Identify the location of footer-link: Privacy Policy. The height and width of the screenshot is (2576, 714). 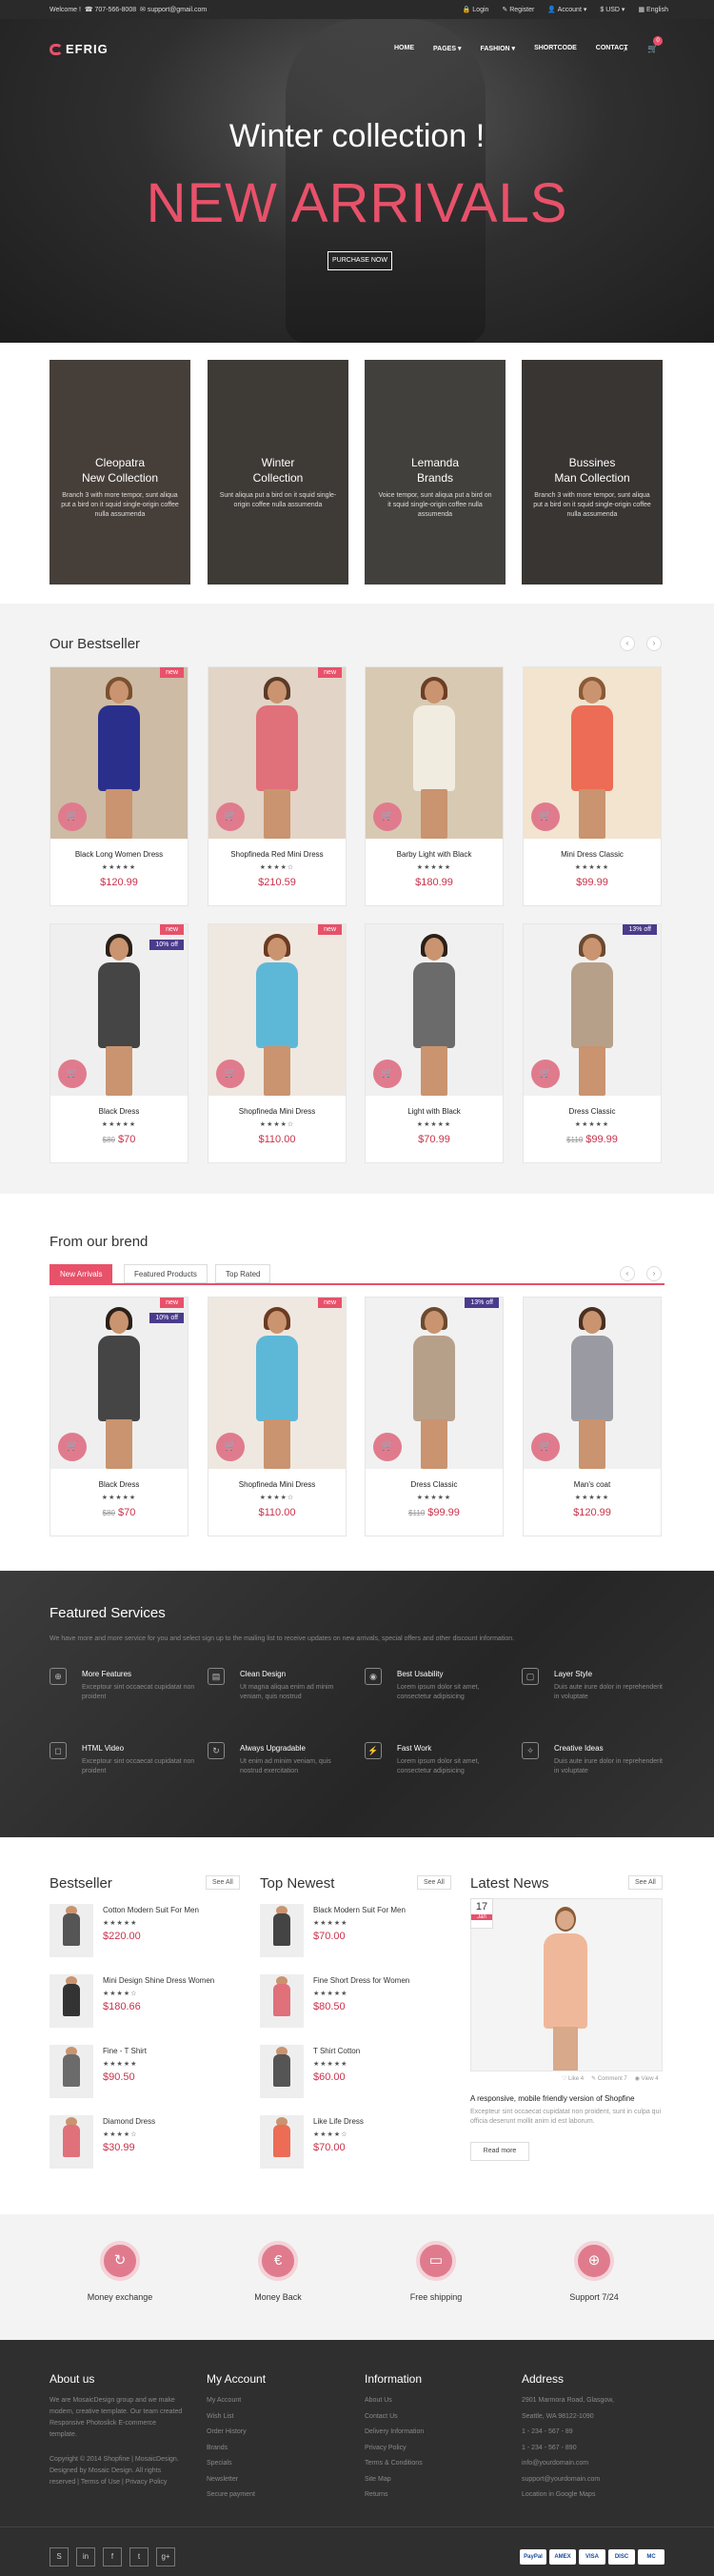
(394, 2453).